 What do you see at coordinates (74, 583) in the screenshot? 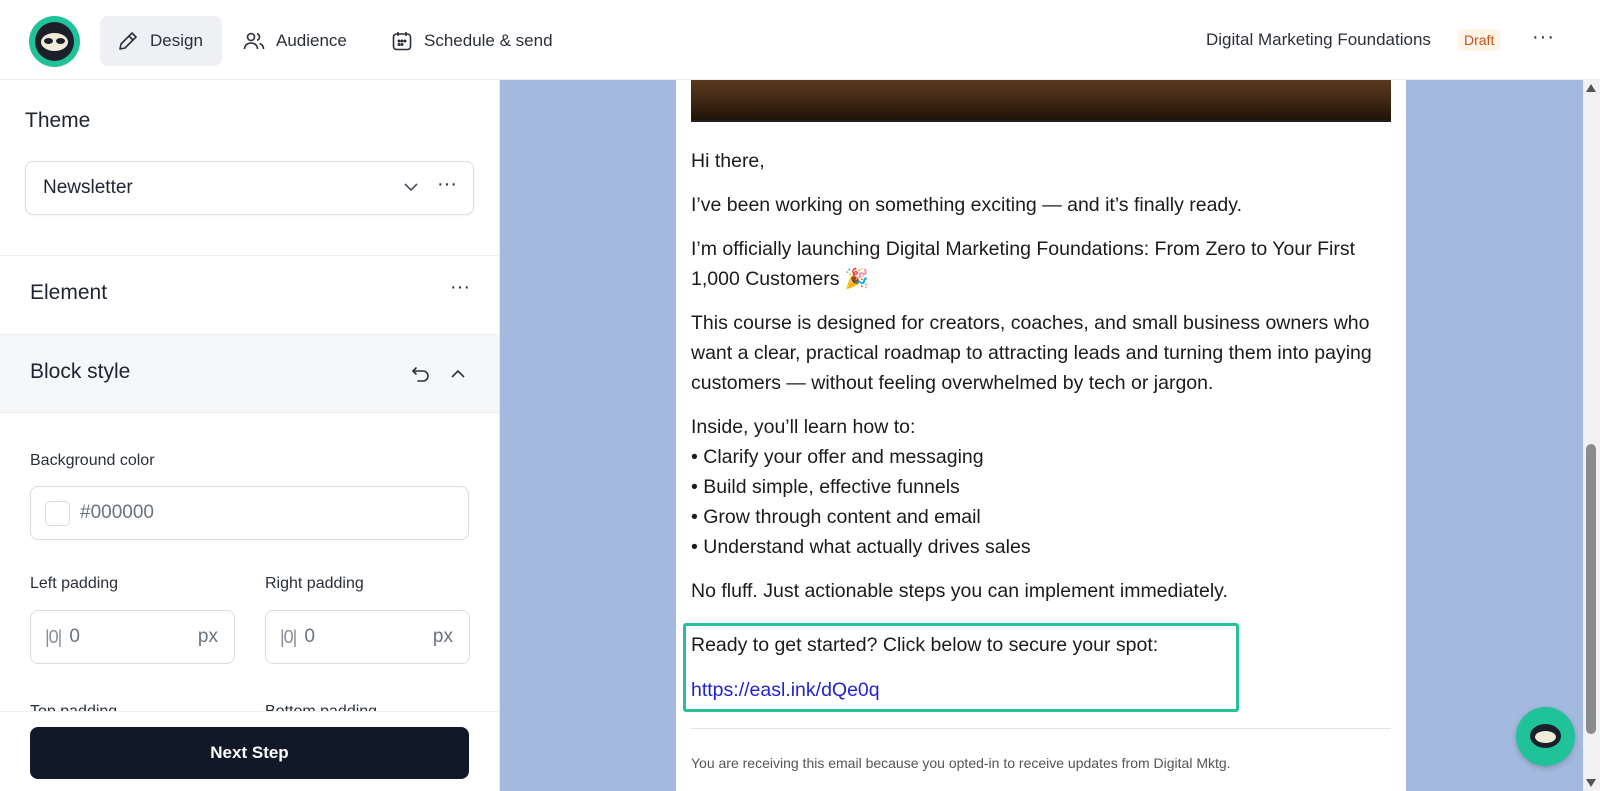
I see `left-padding-label: Left padding` at bounding box center [74, 583].